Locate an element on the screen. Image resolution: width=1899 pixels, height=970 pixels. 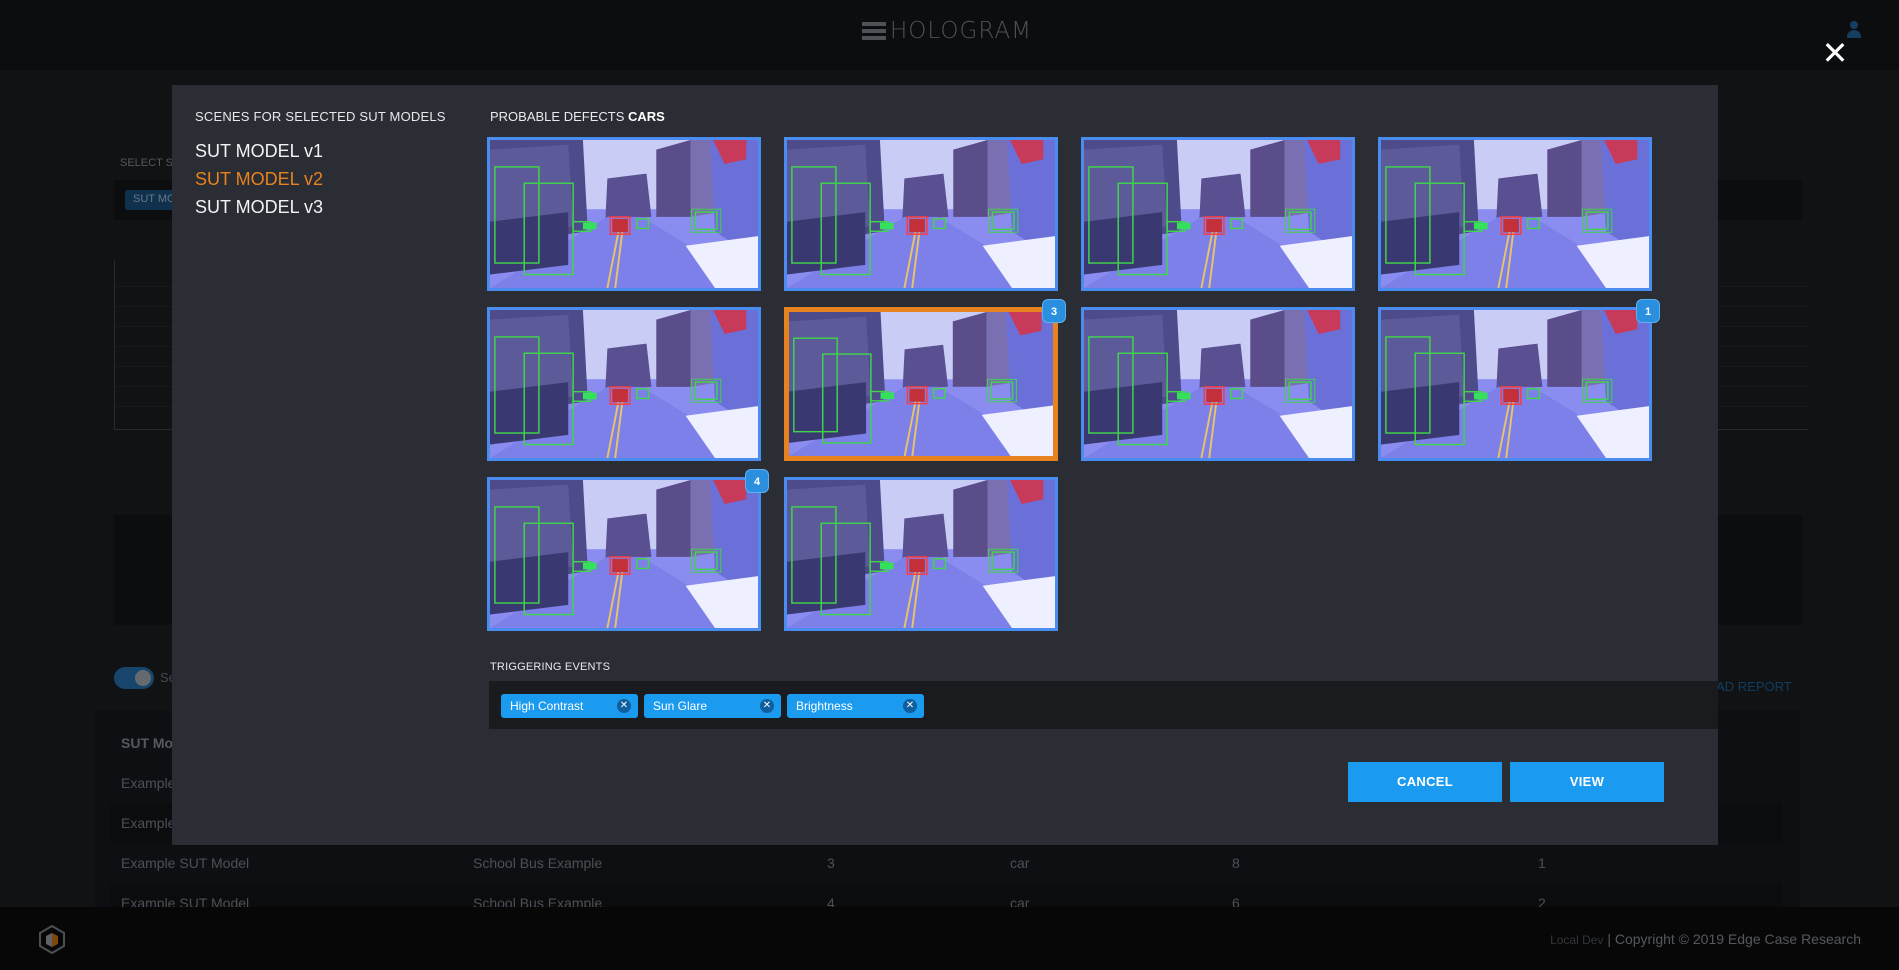
defects-title-text: PROBABLE DEFECTS is located at coordinates (557, 116).